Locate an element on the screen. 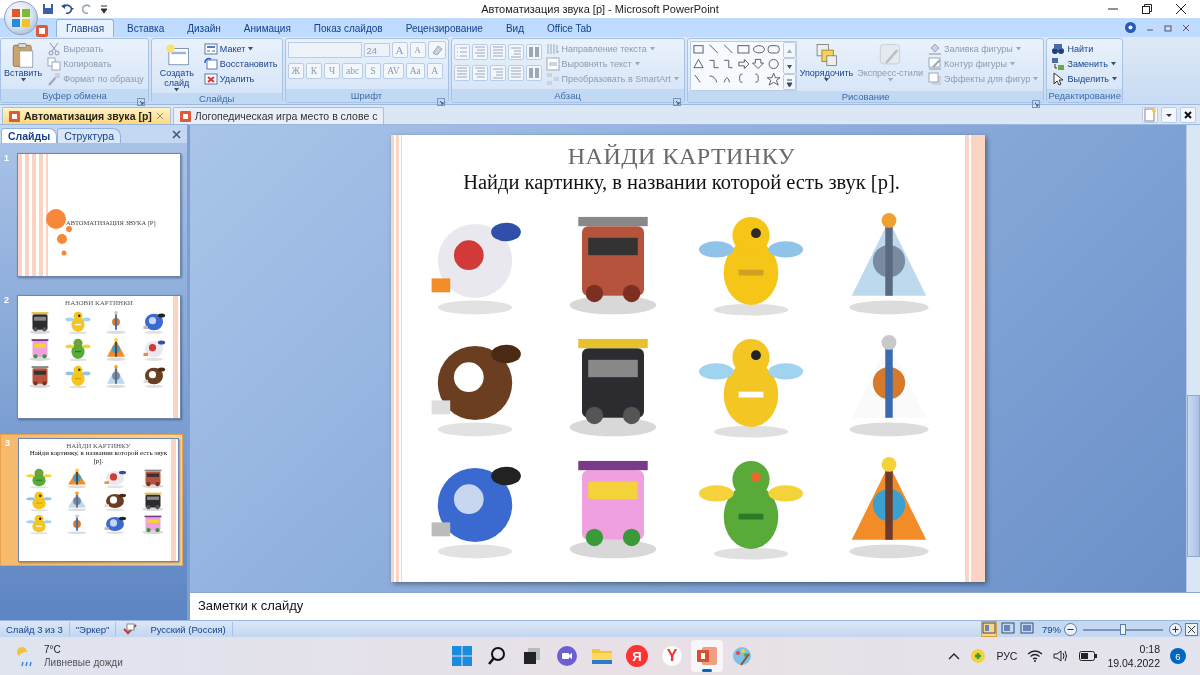  columns-icon is located at coordinates (533, 73).